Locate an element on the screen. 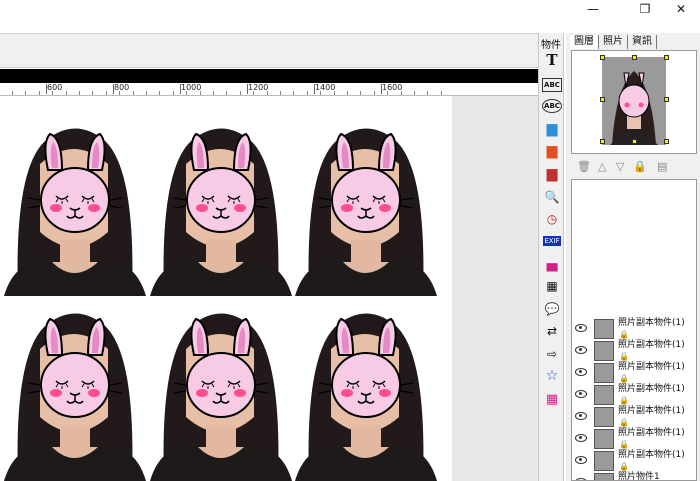 The height and width of the screenshot is (481, 700). ruler-label: 600 is located at coordinates (55, 87).